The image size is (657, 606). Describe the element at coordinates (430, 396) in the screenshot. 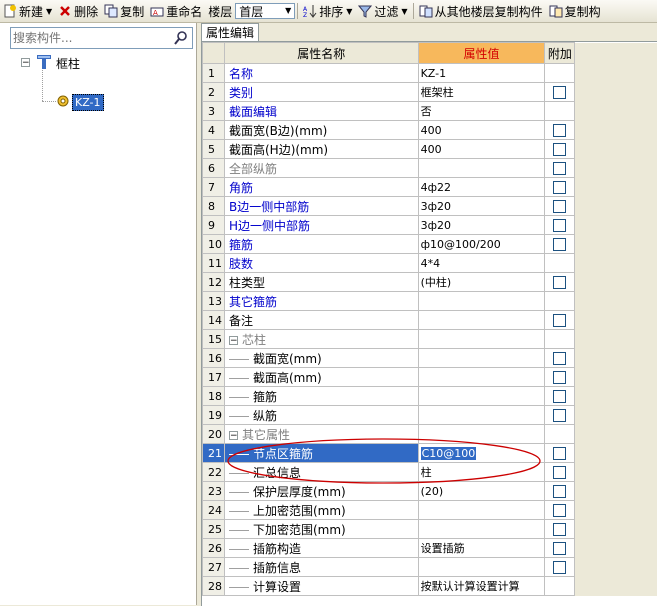

I see `table-row: 18箍筋` at that location.